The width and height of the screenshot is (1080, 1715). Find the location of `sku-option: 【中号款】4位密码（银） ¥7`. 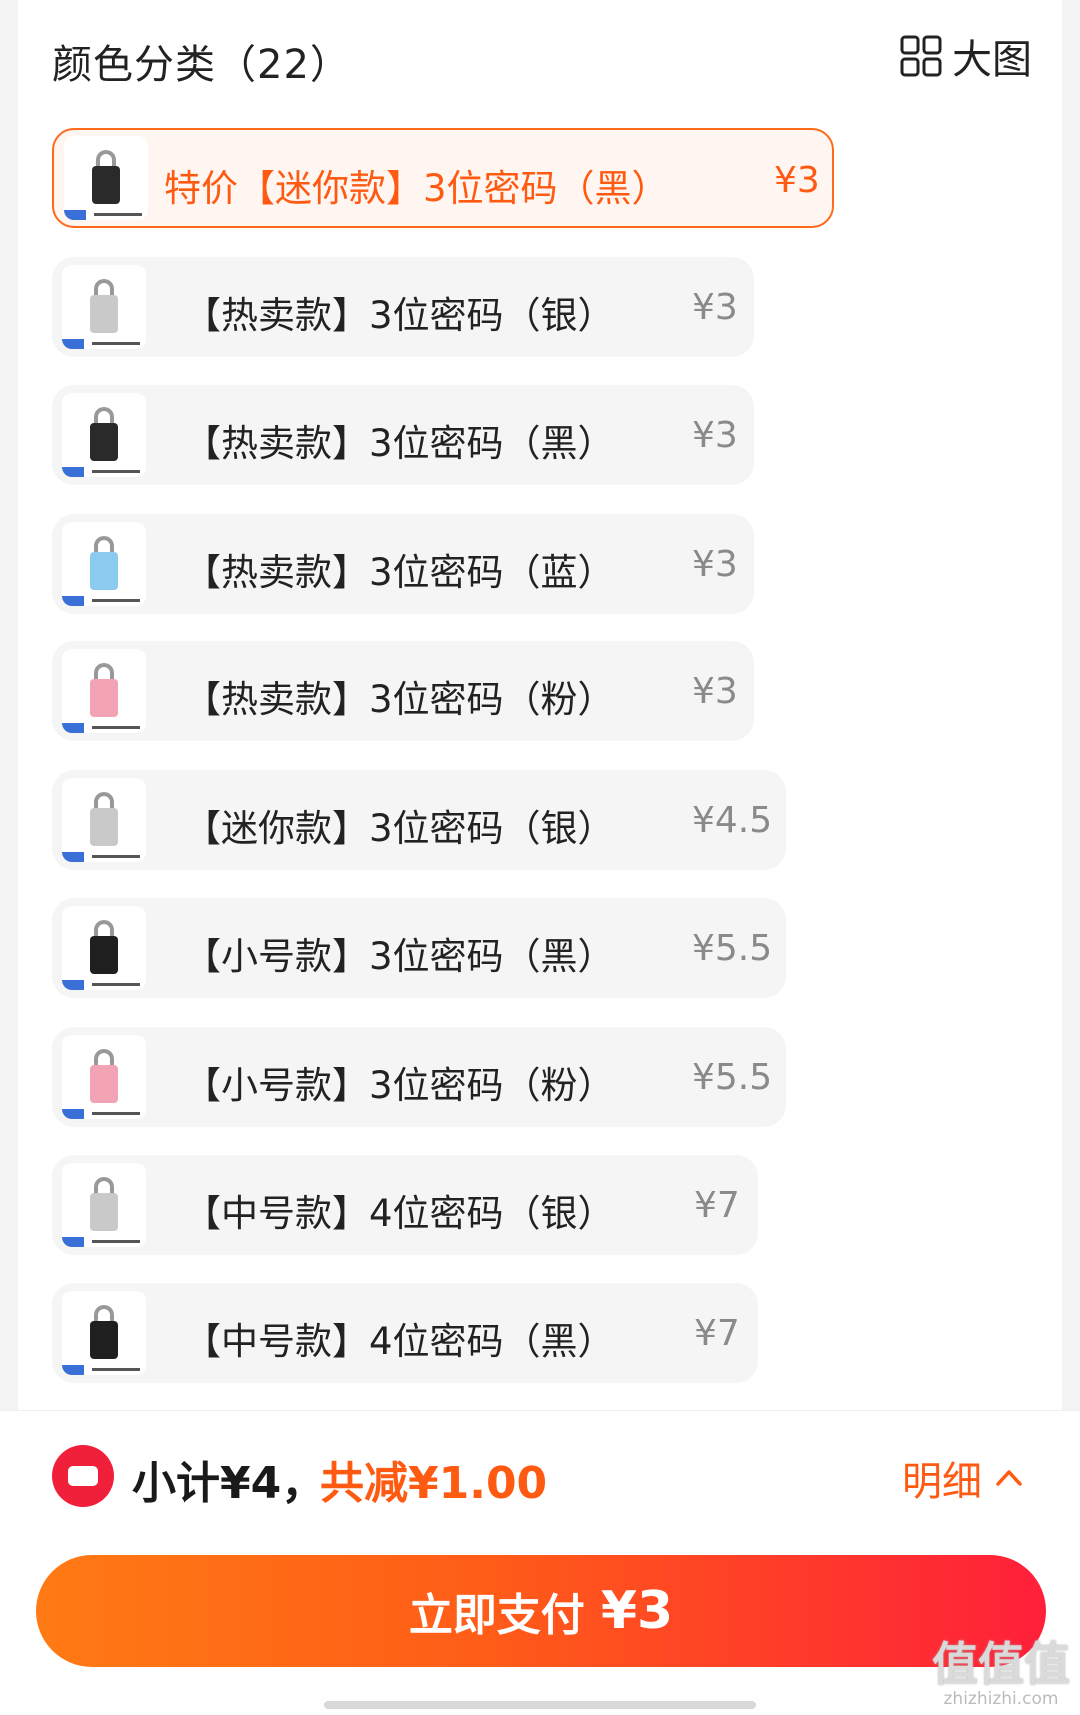

sku-option: 【中号款】4位密码（银） ¥7 is located at coordinates (405, 1205).